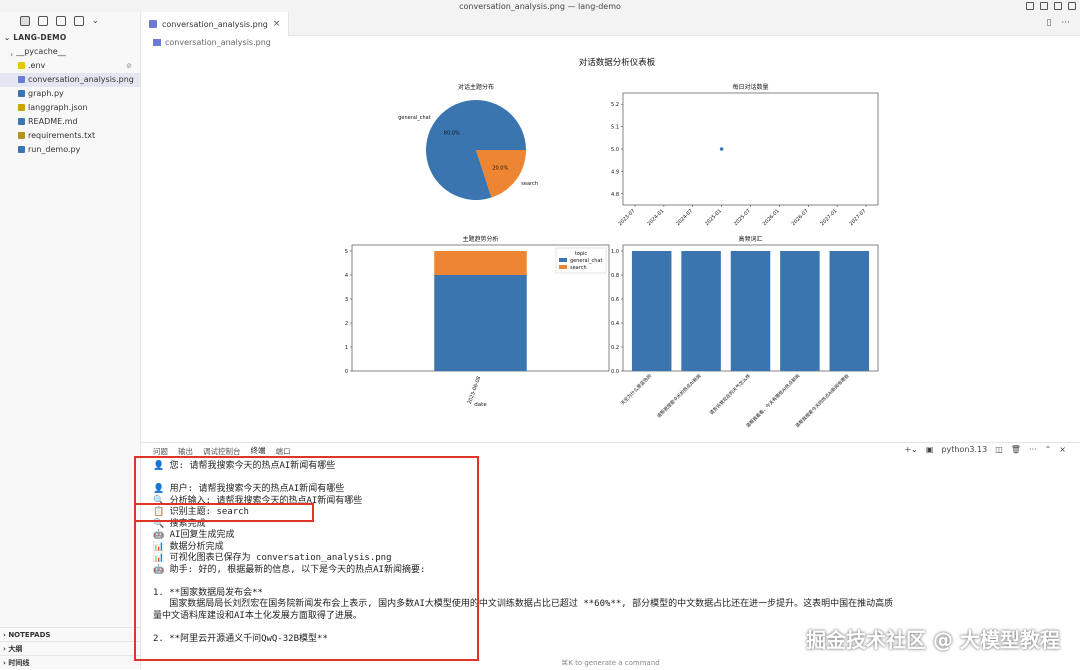 This screenshot has height=670, width=1080. Describe the element at coordinates (615, 128) in the screenshot. I see `y-tick-label: 5.1` at that location.